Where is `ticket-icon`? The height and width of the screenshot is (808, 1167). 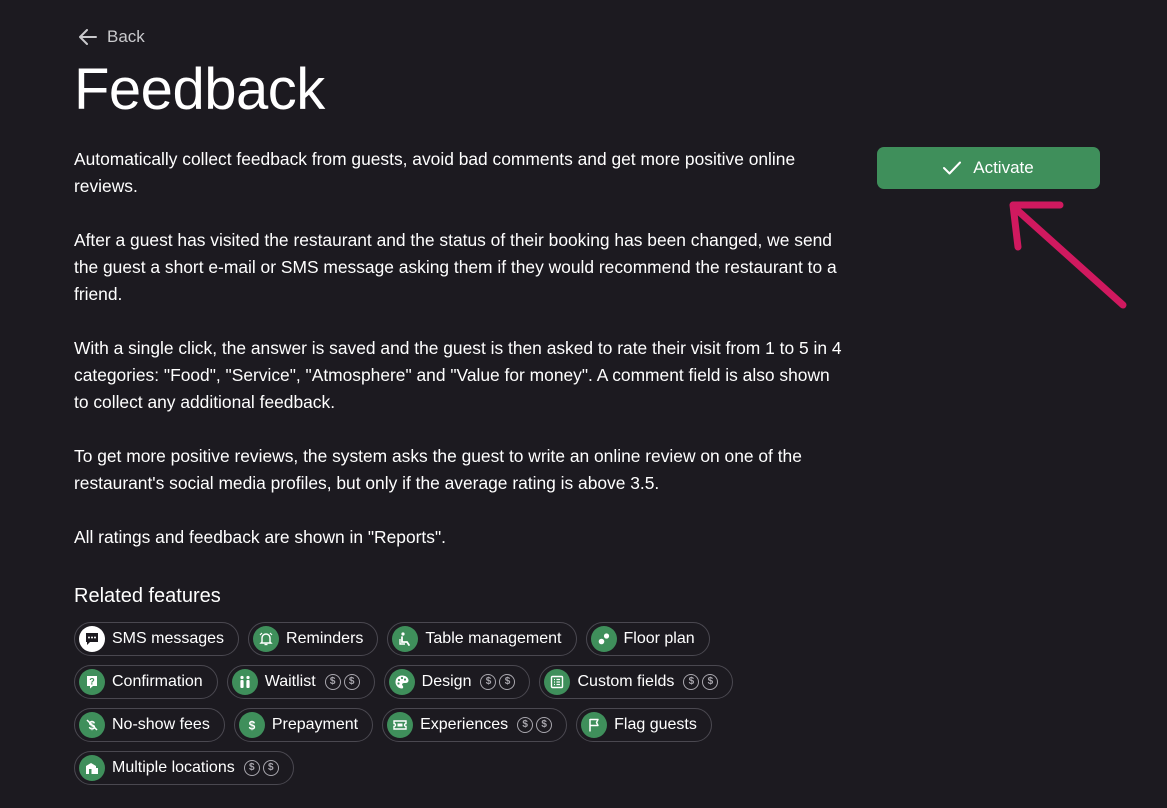
ticket-icon is located at coordinates (400, 725).